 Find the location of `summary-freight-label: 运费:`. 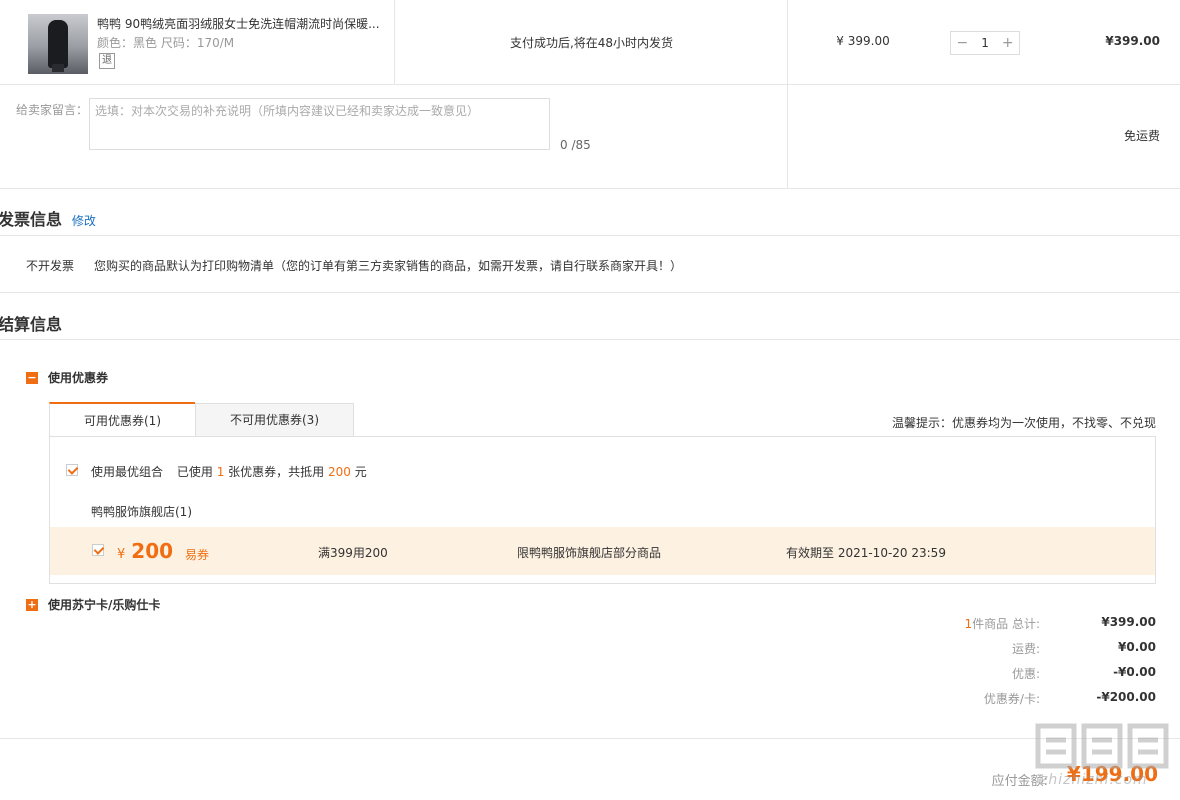

summary-freight-label: 运费: is located at coordinates (1025, 649).